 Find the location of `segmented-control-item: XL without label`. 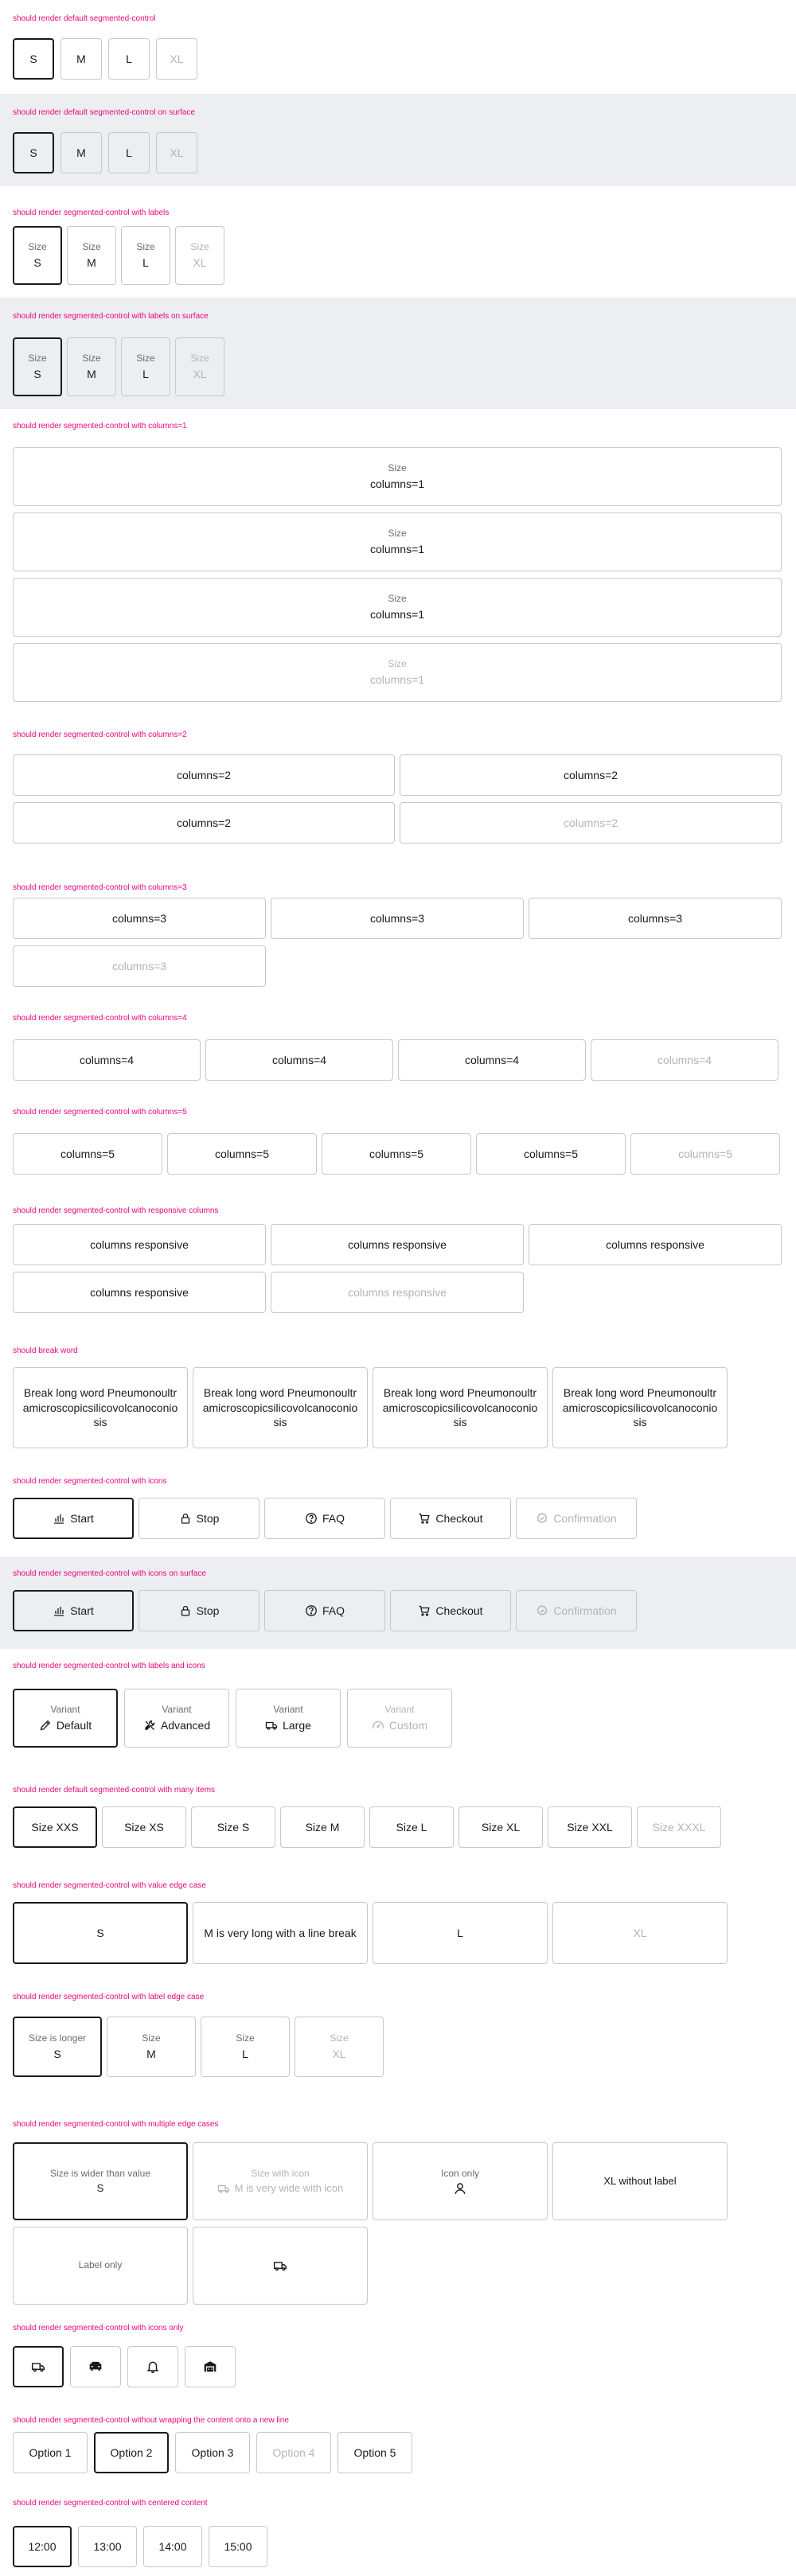

segmented-control-item: XL without label is located at coordinates (640, 2181).